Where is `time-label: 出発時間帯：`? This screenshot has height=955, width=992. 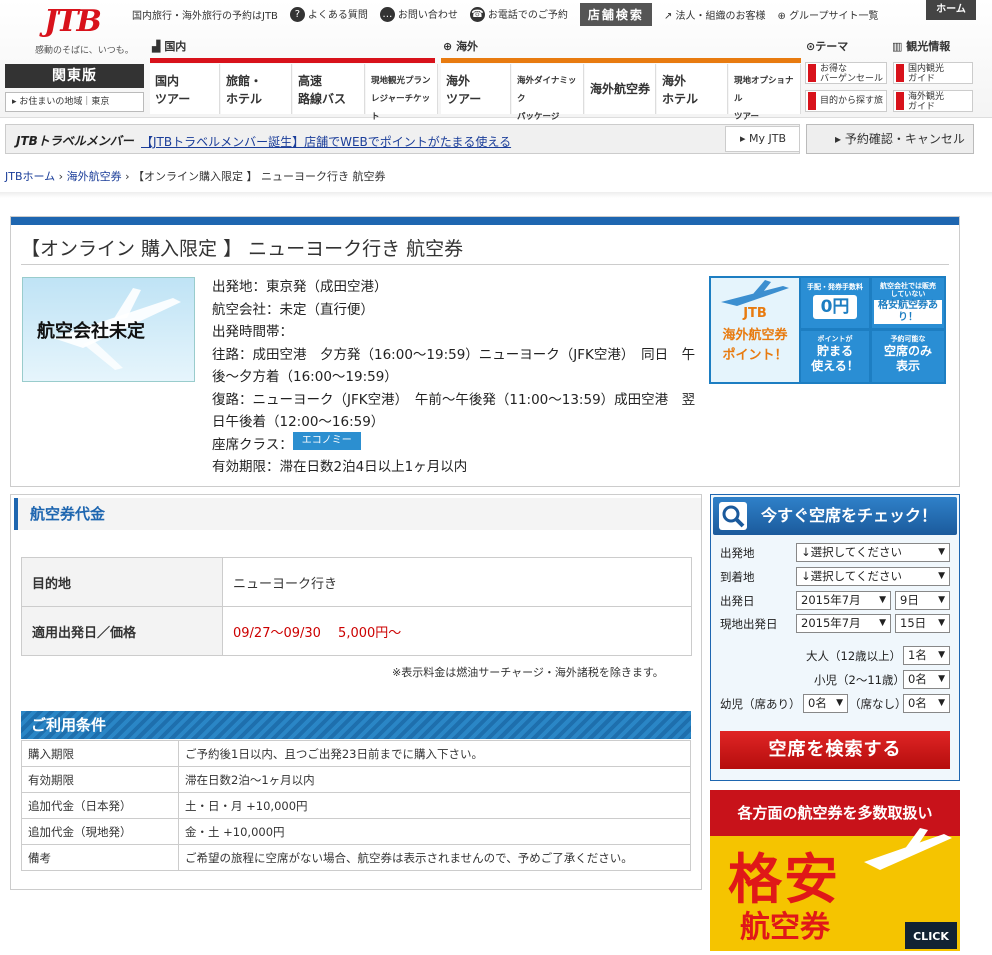
time-label: 出発時間帯： is located at coordinates (252, 332).